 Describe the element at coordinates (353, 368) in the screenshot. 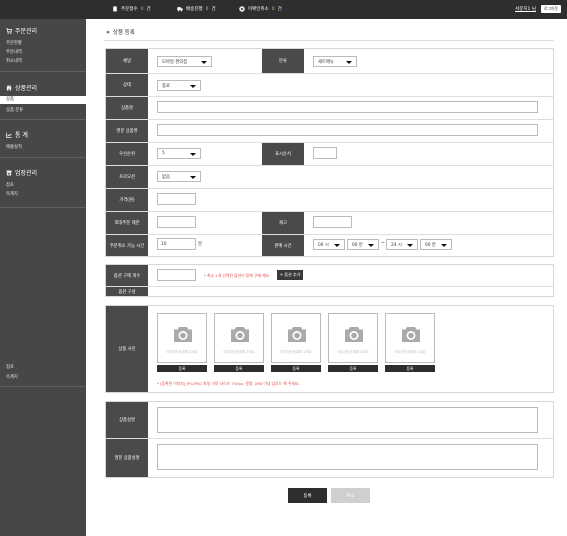

I see `photo-register-button-4: 등록` at that location.